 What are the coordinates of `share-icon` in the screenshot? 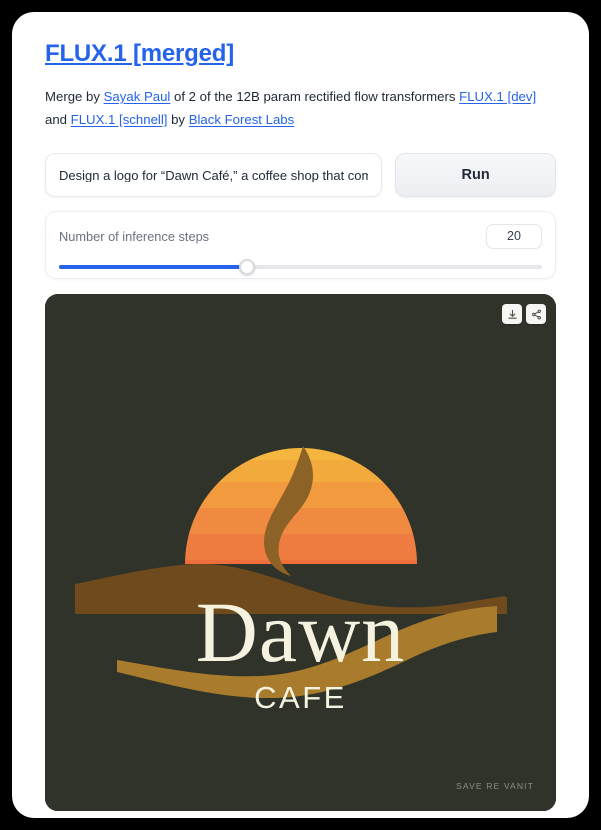 It's located at (536, 314).